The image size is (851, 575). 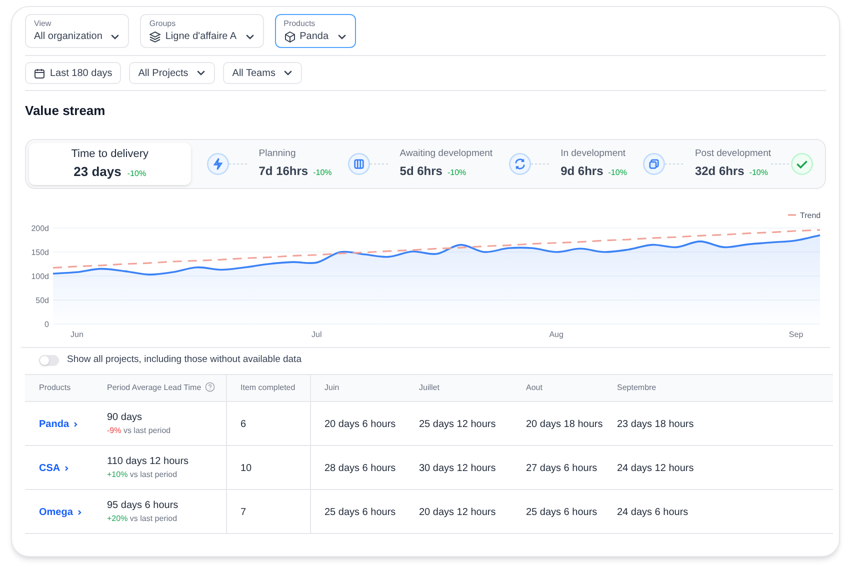 What do you see at coordinates (172, 73) in the screenshot?
I see `filter-dropdown: All Projects` at bounding box center [172, 73].